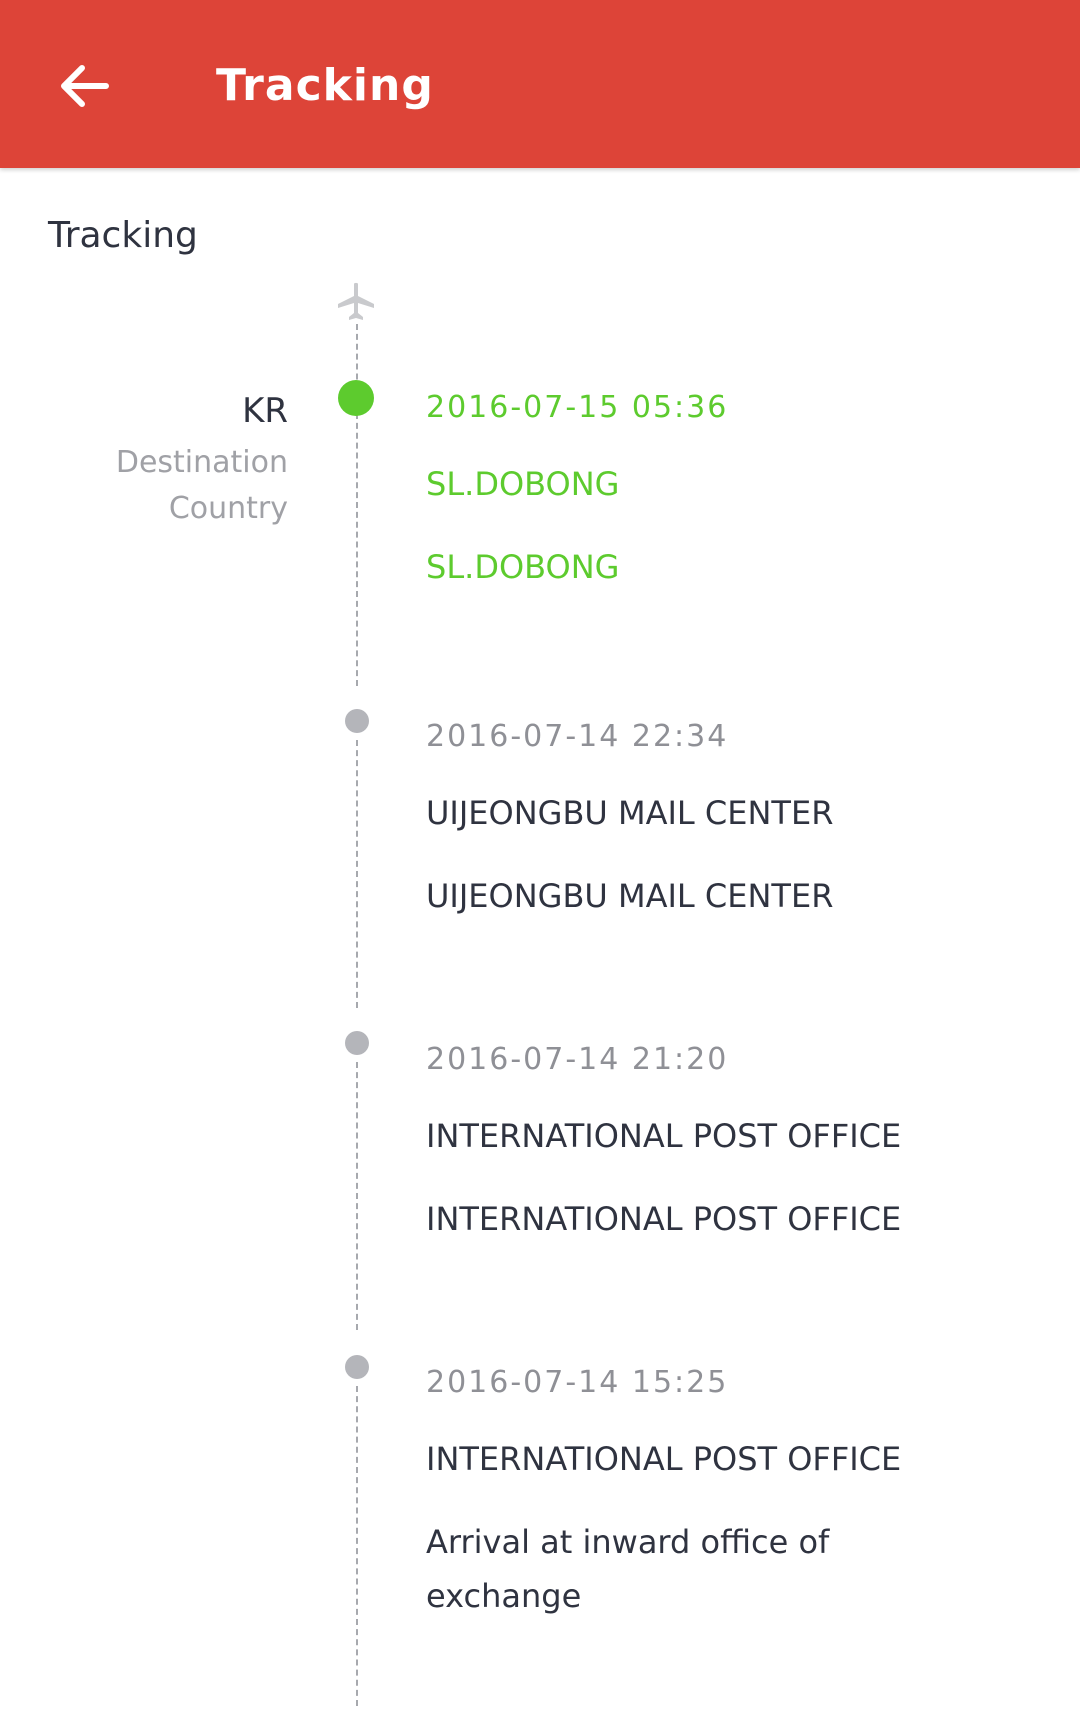 The height and width of the screenshot is (1725, 1080). I want to click on back-button, so click(84, 86).